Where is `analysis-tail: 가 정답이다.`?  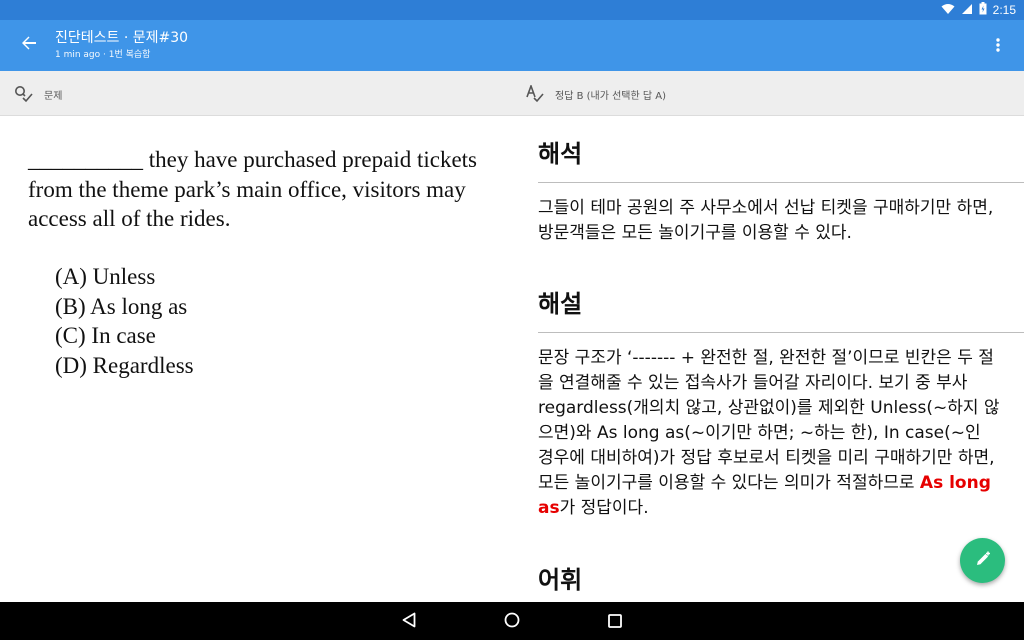 analysis-tail: 가 정답이다. is located at coordinates (604, 508).